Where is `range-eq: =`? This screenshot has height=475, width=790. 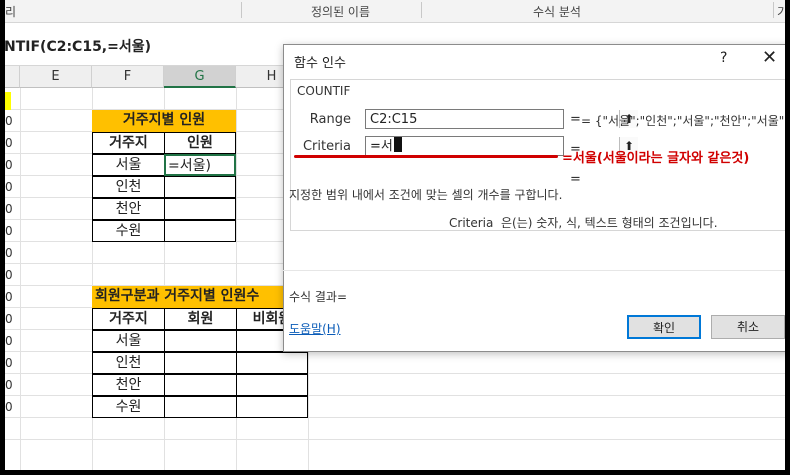
range-eq: = is located at coordinates (575, 119).